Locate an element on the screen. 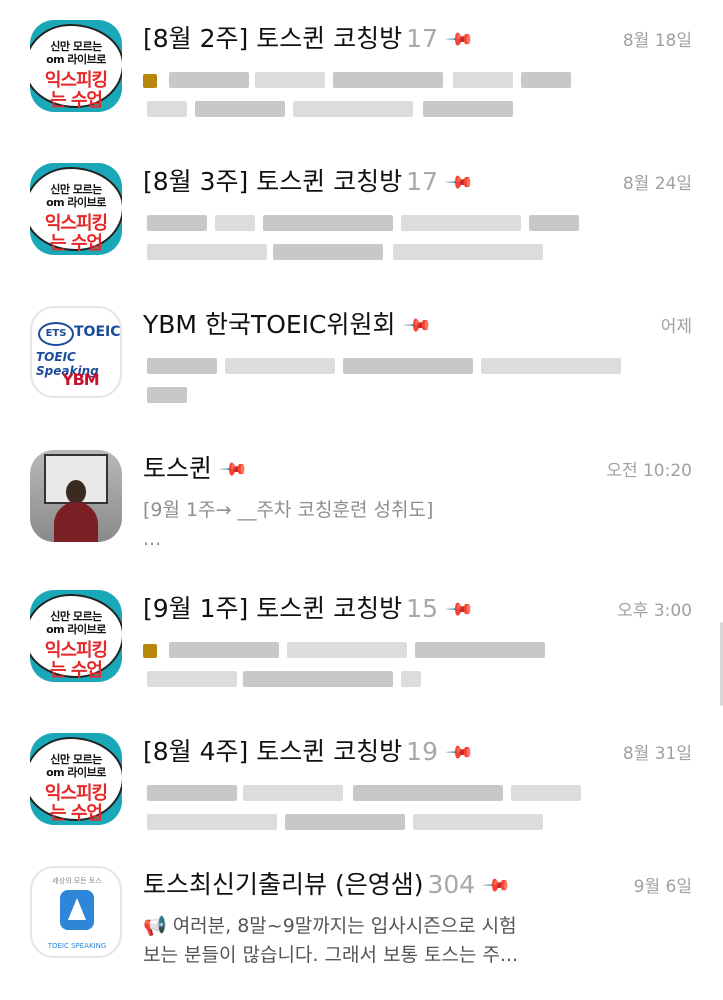  chat-title: [8월 4주] 토스퀸 코칭방 is located at coordinates (273, 751).